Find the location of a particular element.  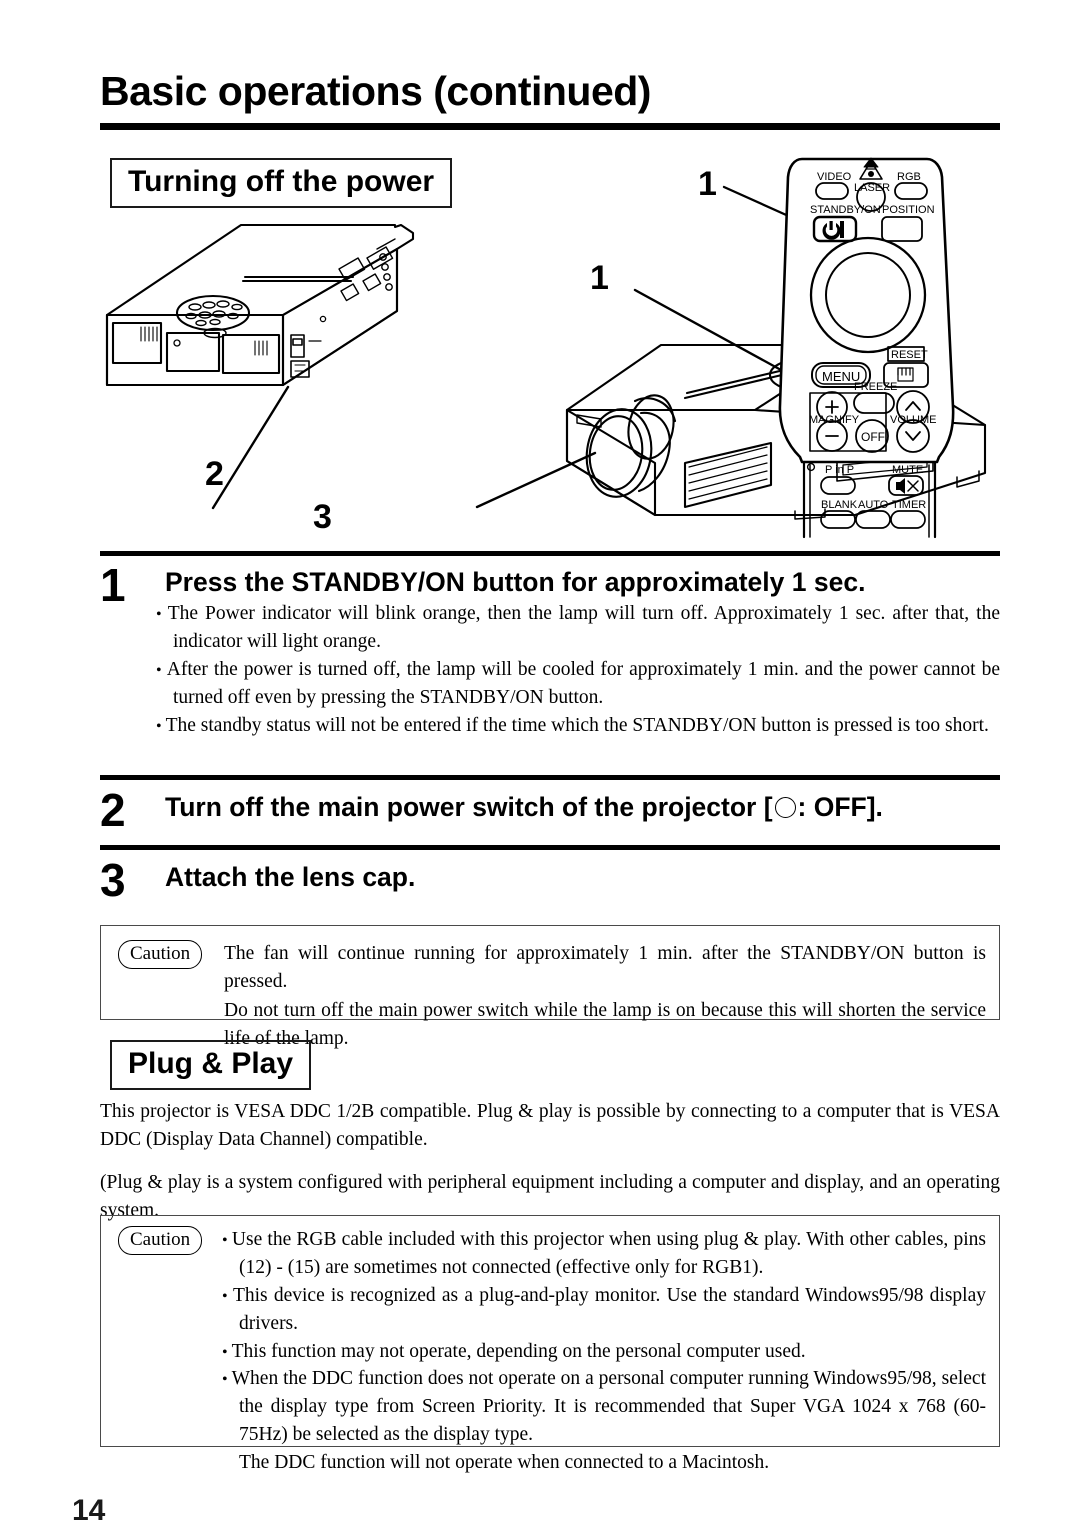

caution-tag-power: Caution is located at coordinates (160, 954).